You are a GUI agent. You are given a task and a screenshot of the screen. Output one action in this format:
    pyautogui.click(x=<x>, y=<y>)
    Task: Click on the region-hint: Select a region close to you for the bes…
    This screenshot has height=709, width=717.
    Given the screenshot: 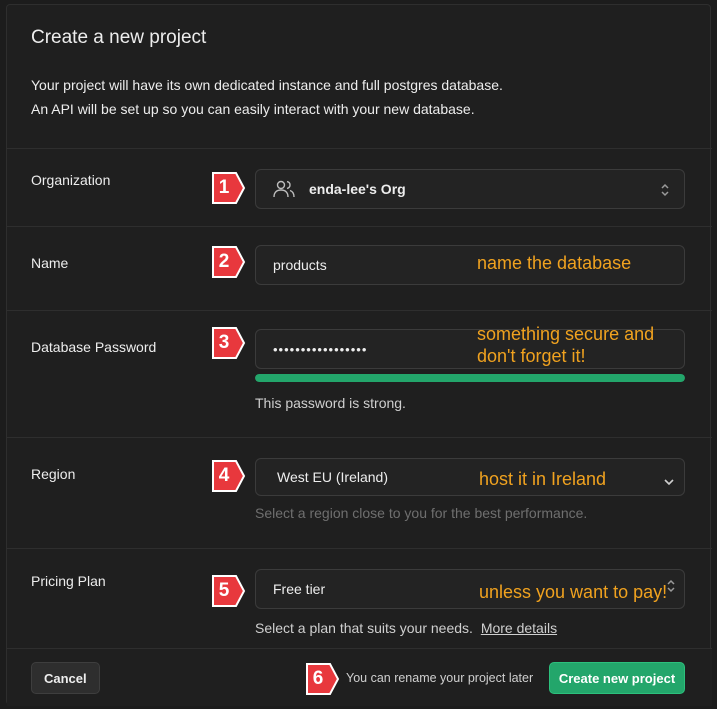 What is the action you would take?
    pyautogui.click(x=421, y=513)
    